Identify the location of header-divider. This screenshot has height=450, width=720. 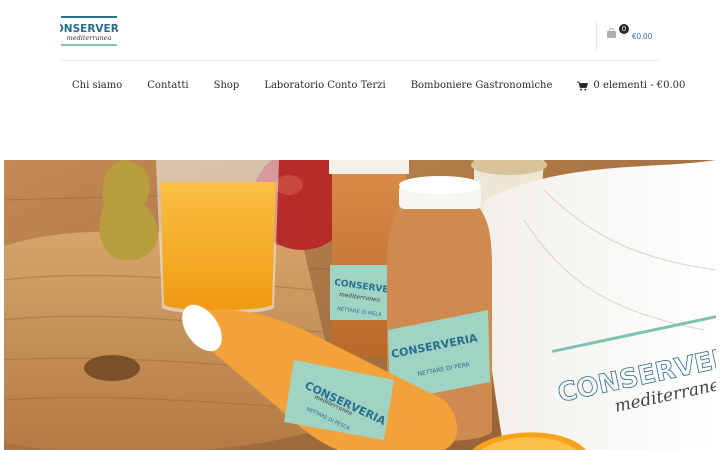
(360, 60).